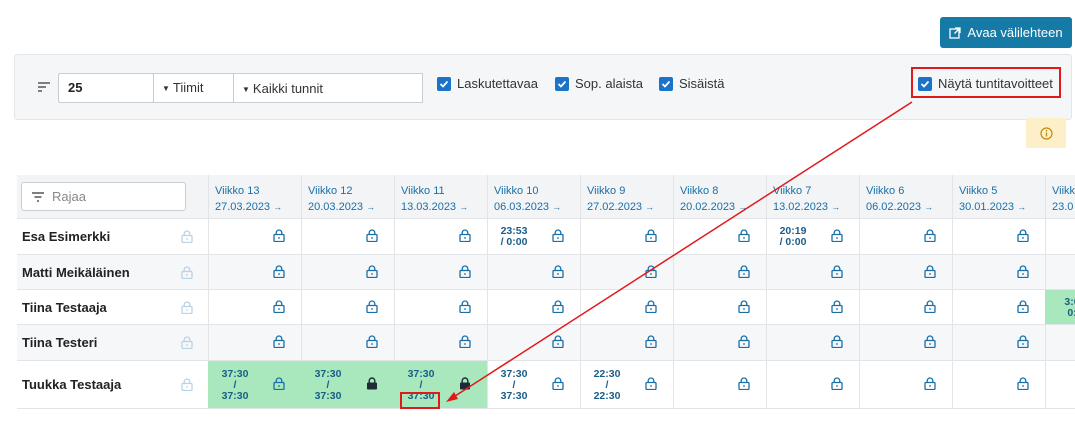  What do you see at coordinates (112, 272) in the screenshot?
I see `employee-name: Matti Meikäläinen` at bounding box center [112, 272].